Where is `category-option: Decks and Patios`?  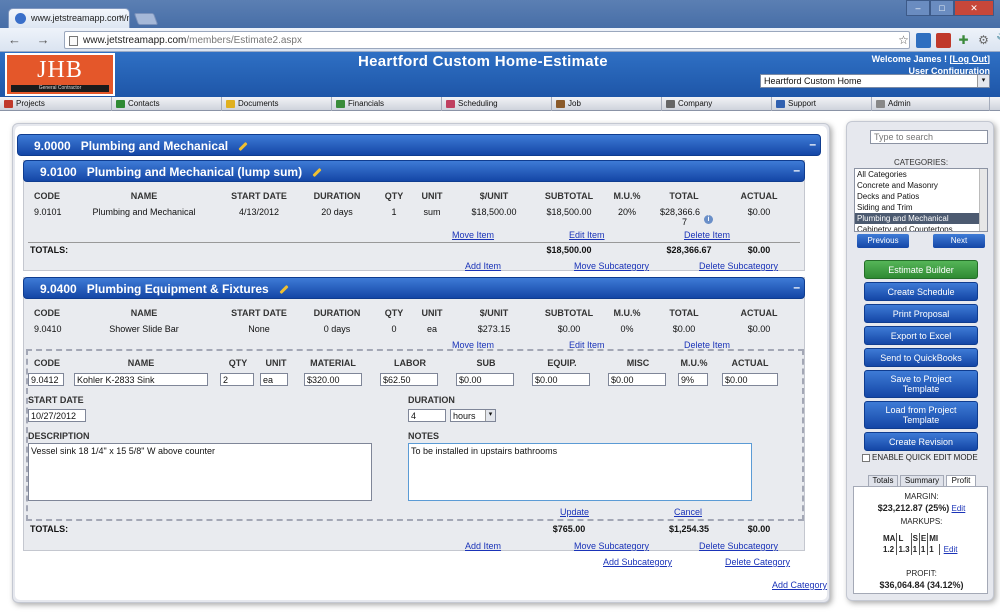 category-option: Decks and Patios is located at coordinates (921, 196).